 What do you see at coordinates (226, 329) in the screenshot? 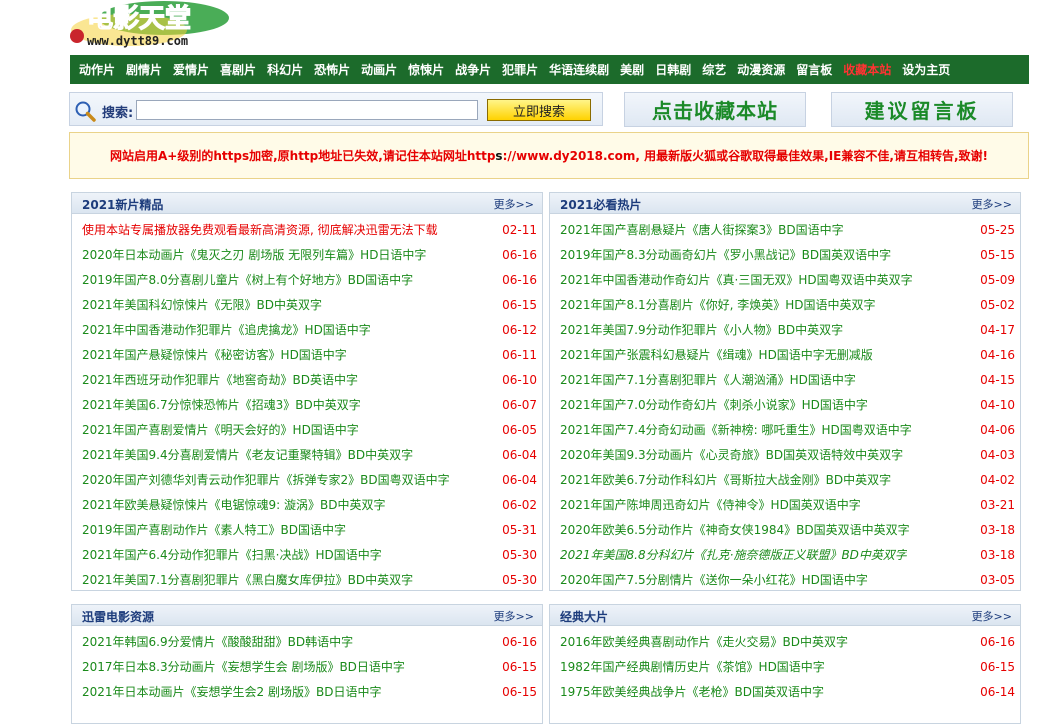
I see `movie-title-link: 2021年中国香港动作犯罪片《追虎擒龙》HD国语中字` at bounding box center [226, 329].